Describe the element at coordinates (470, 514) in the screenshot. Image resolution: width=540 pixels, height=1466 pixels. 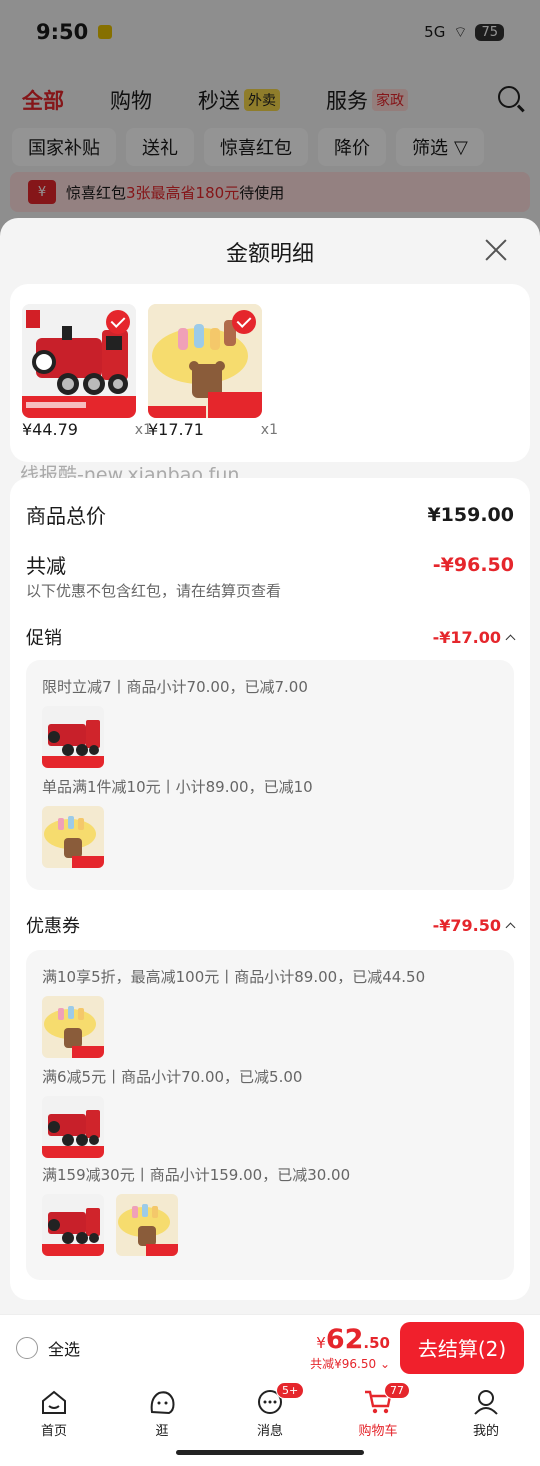
I see `total-value: ¥159.00` at that location.